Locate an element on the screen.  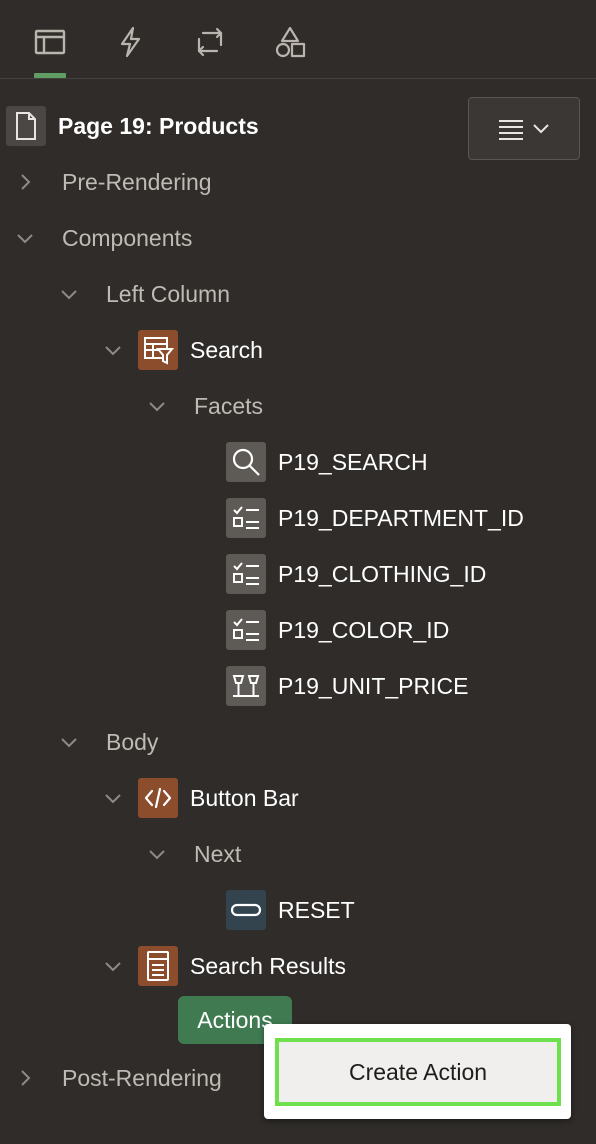
tree-node-label: Components is located at coordinates (127, 237).